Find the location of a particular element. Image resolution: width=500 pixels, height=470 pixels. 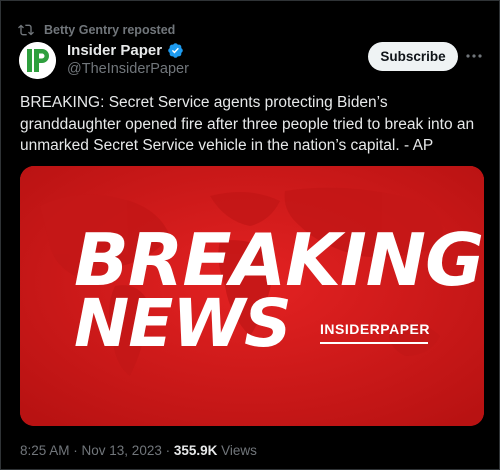

more-dots-icon is located at coordinates (474, 56).